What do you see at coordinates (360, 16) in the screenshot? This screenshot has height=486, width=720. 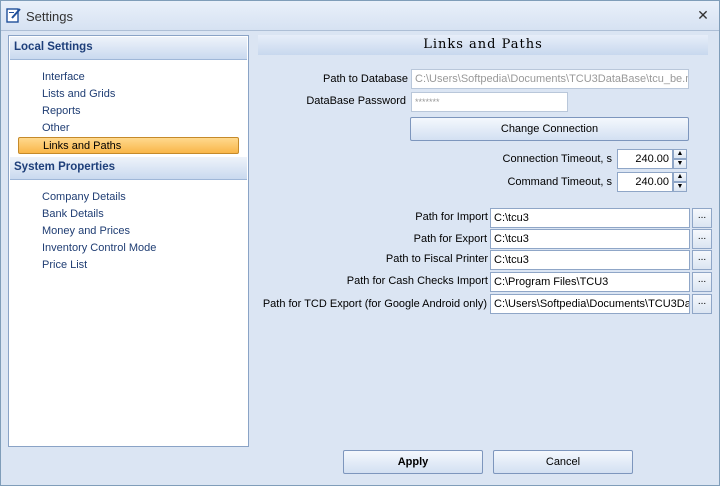 I see `title-bar: Settings ✕` at bounding box center [360, 16].